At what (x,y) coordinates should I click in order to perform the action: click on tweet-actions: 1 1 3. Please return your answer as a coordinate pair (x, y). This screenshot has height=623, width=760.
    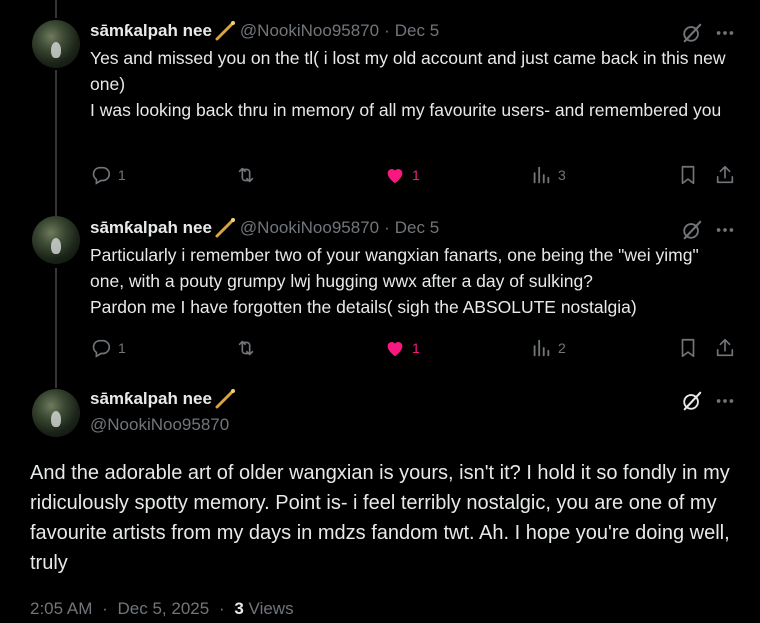
    Looking at the image, I should click on (415, 175).